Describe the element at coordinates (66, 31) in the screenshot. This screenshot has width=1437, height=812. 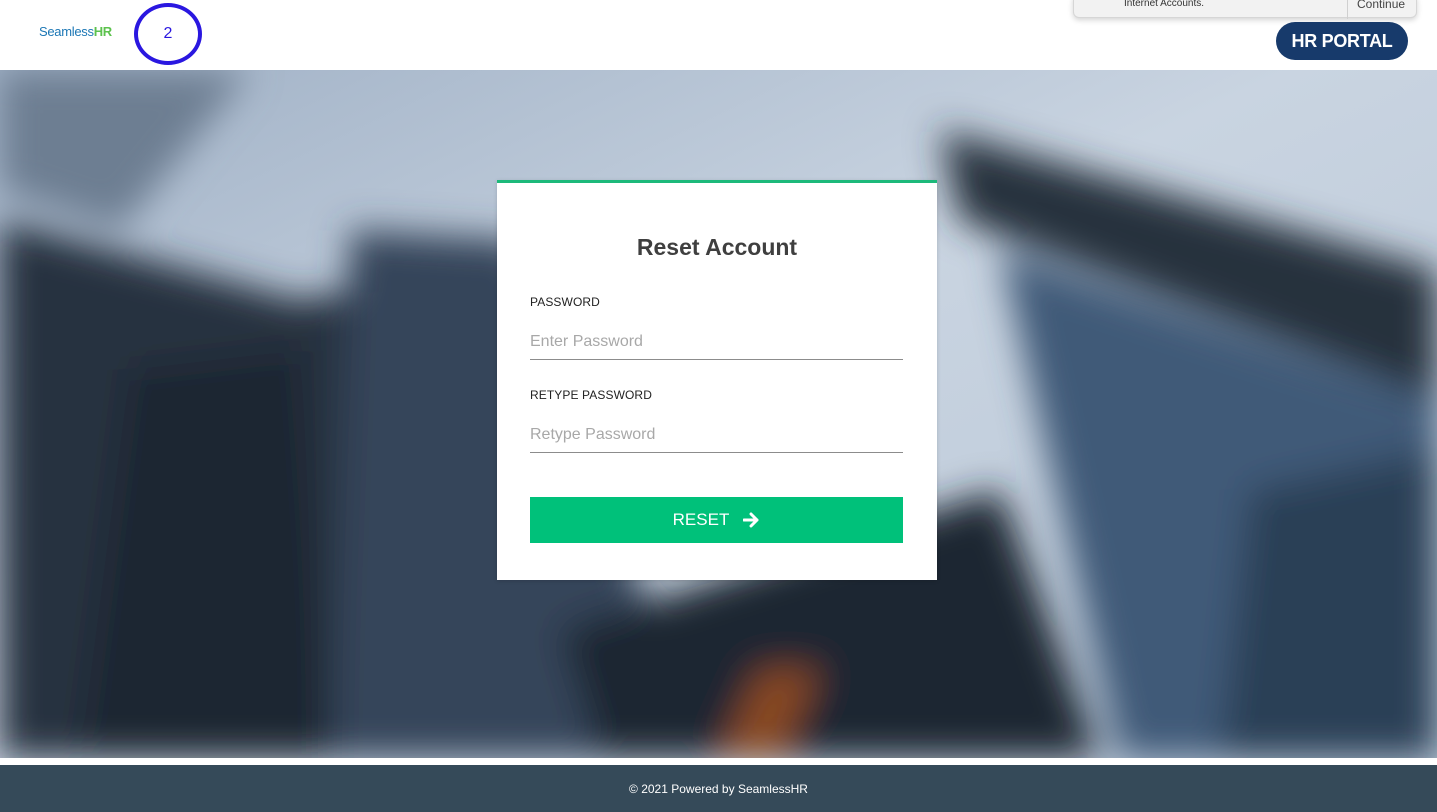
I see `logo-text-seamless: Seamless` at that location.